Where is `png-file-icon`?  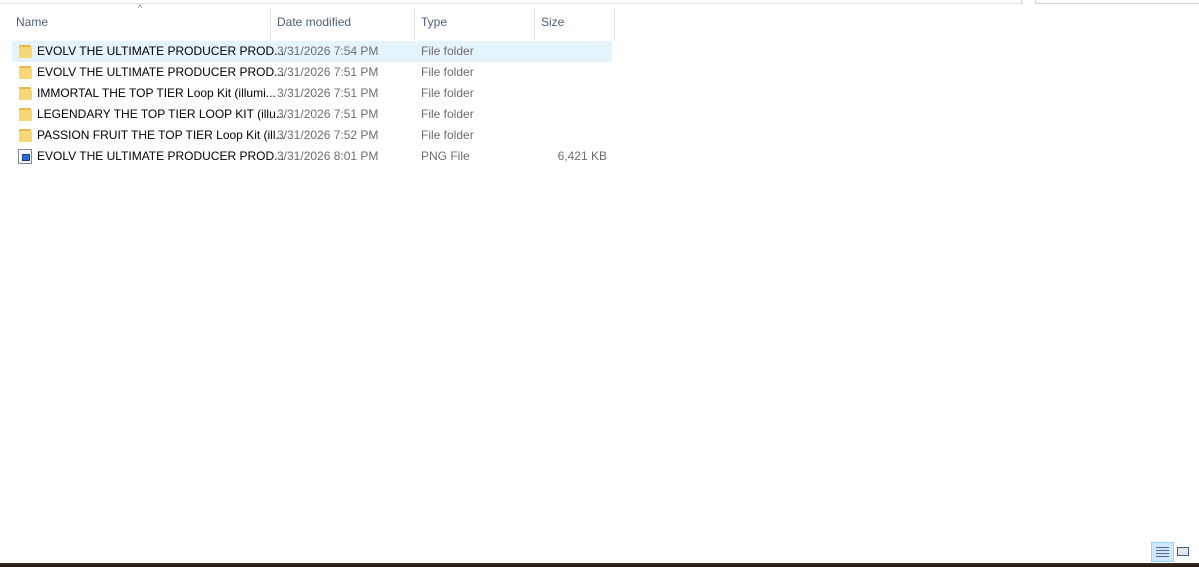
png-file-icon is located at coordinates (25, 156).